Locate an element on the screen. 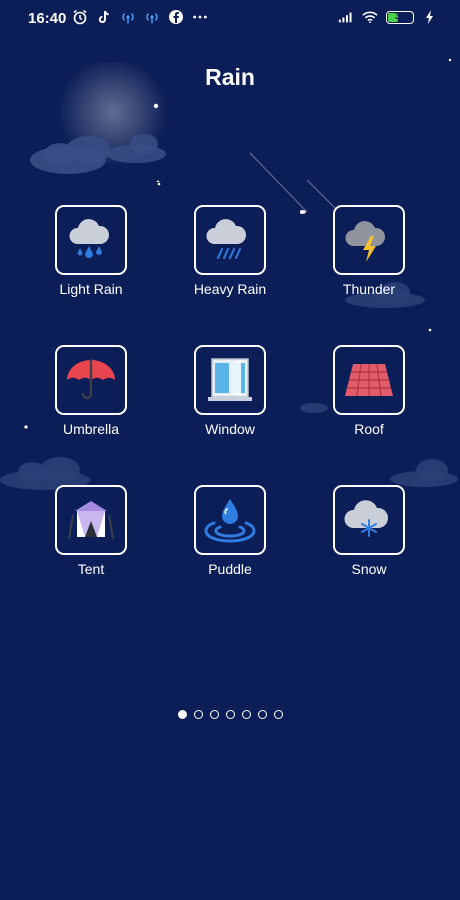 The width and height of the screenshot is (460, 900). tile-snow: Snow is located at coordinates (369, 531).